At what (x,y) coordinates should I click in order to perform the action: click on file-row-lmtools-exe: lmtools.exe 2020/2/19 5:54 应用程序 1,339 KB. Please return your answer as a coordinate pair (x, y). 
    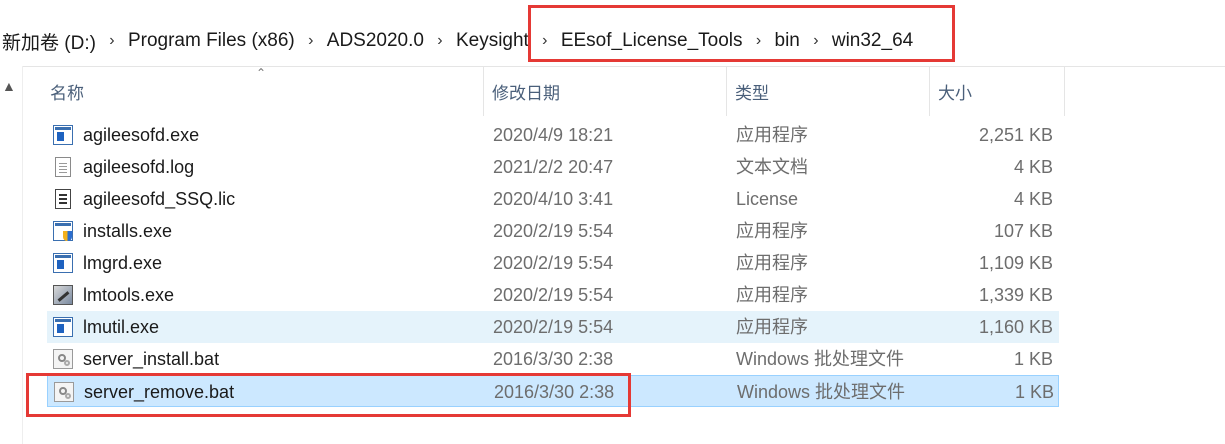
    Looking at the image, I should click on (553, 295).